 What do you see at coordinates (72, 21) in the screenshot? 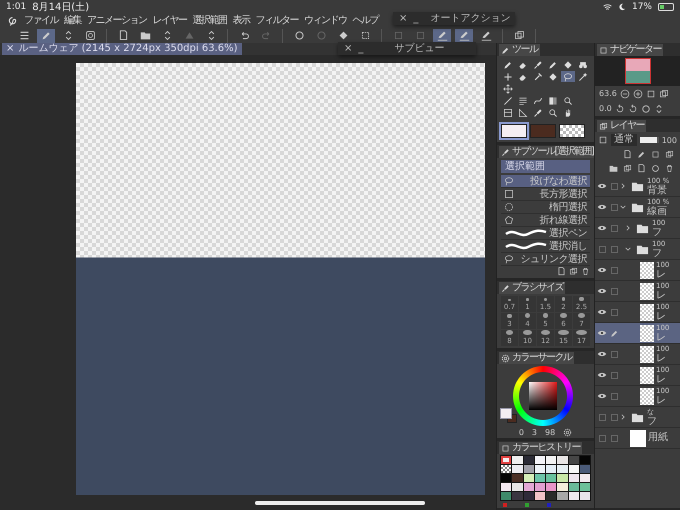
I see `menu-item: 編集` at bounding box center [72, 21].